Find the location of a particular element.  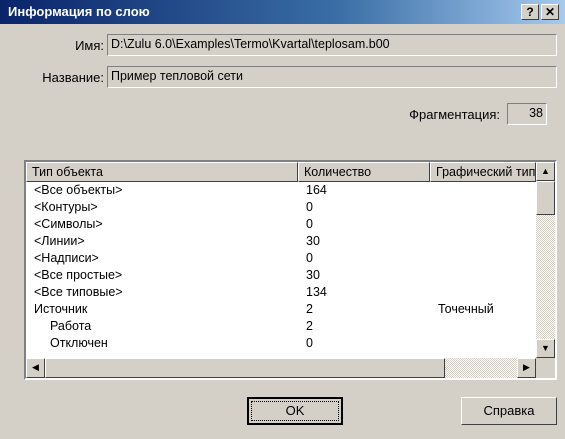

table-row: <Все простые> 30 is located at coordinates (281, 275).